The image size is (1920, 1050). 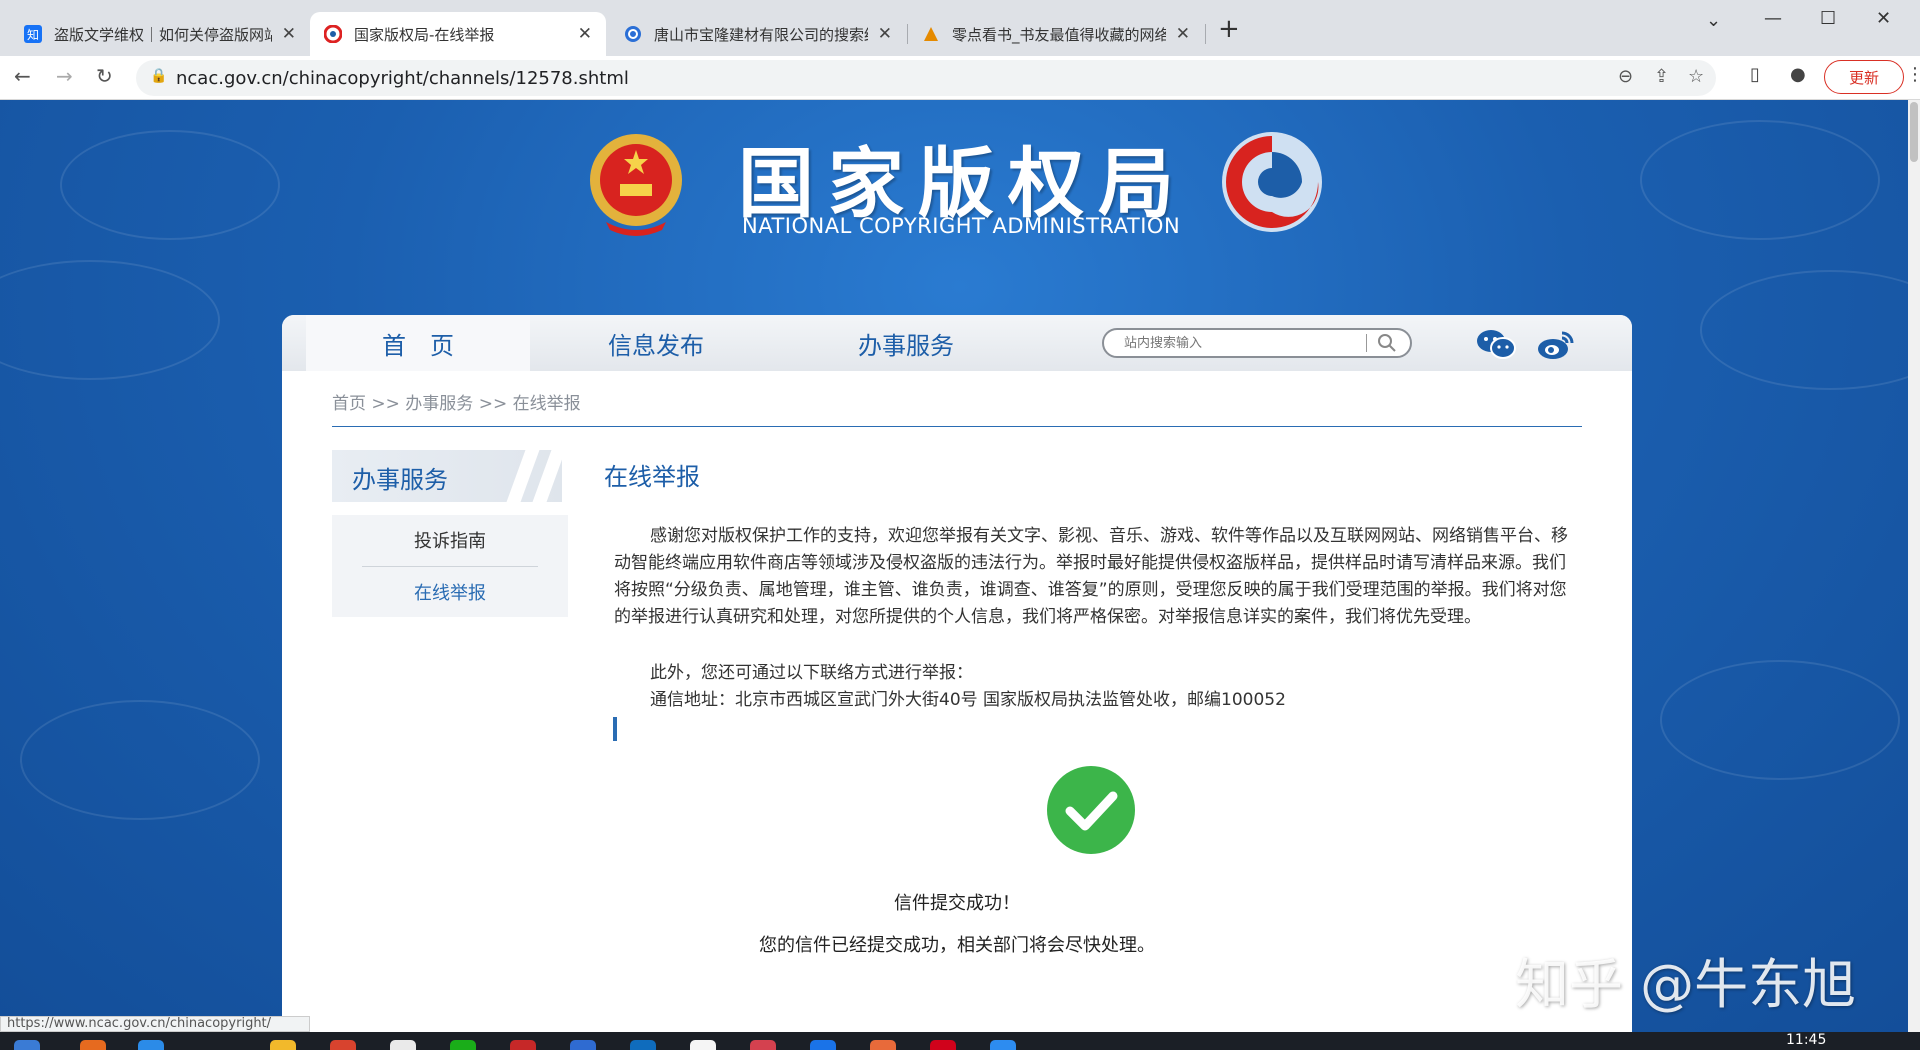 What do you see at coordinates (761, 34) in the screenshot?
I see `tab-title: 唐山市宝隆建材有限公司的搜索结果` at bounding box center [761, 34].